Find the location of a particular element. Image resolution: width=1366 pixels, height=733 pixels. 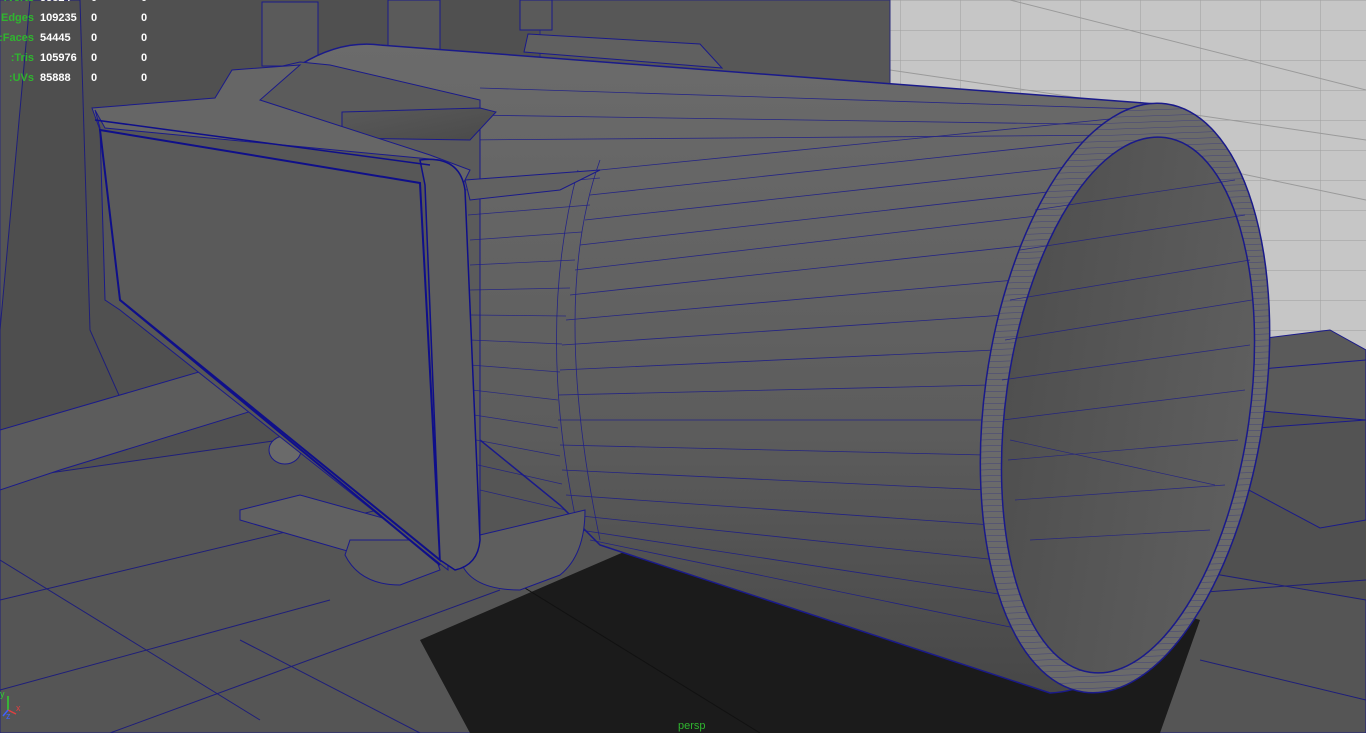

x-axis-label: x is located at coordinates (18, 708).